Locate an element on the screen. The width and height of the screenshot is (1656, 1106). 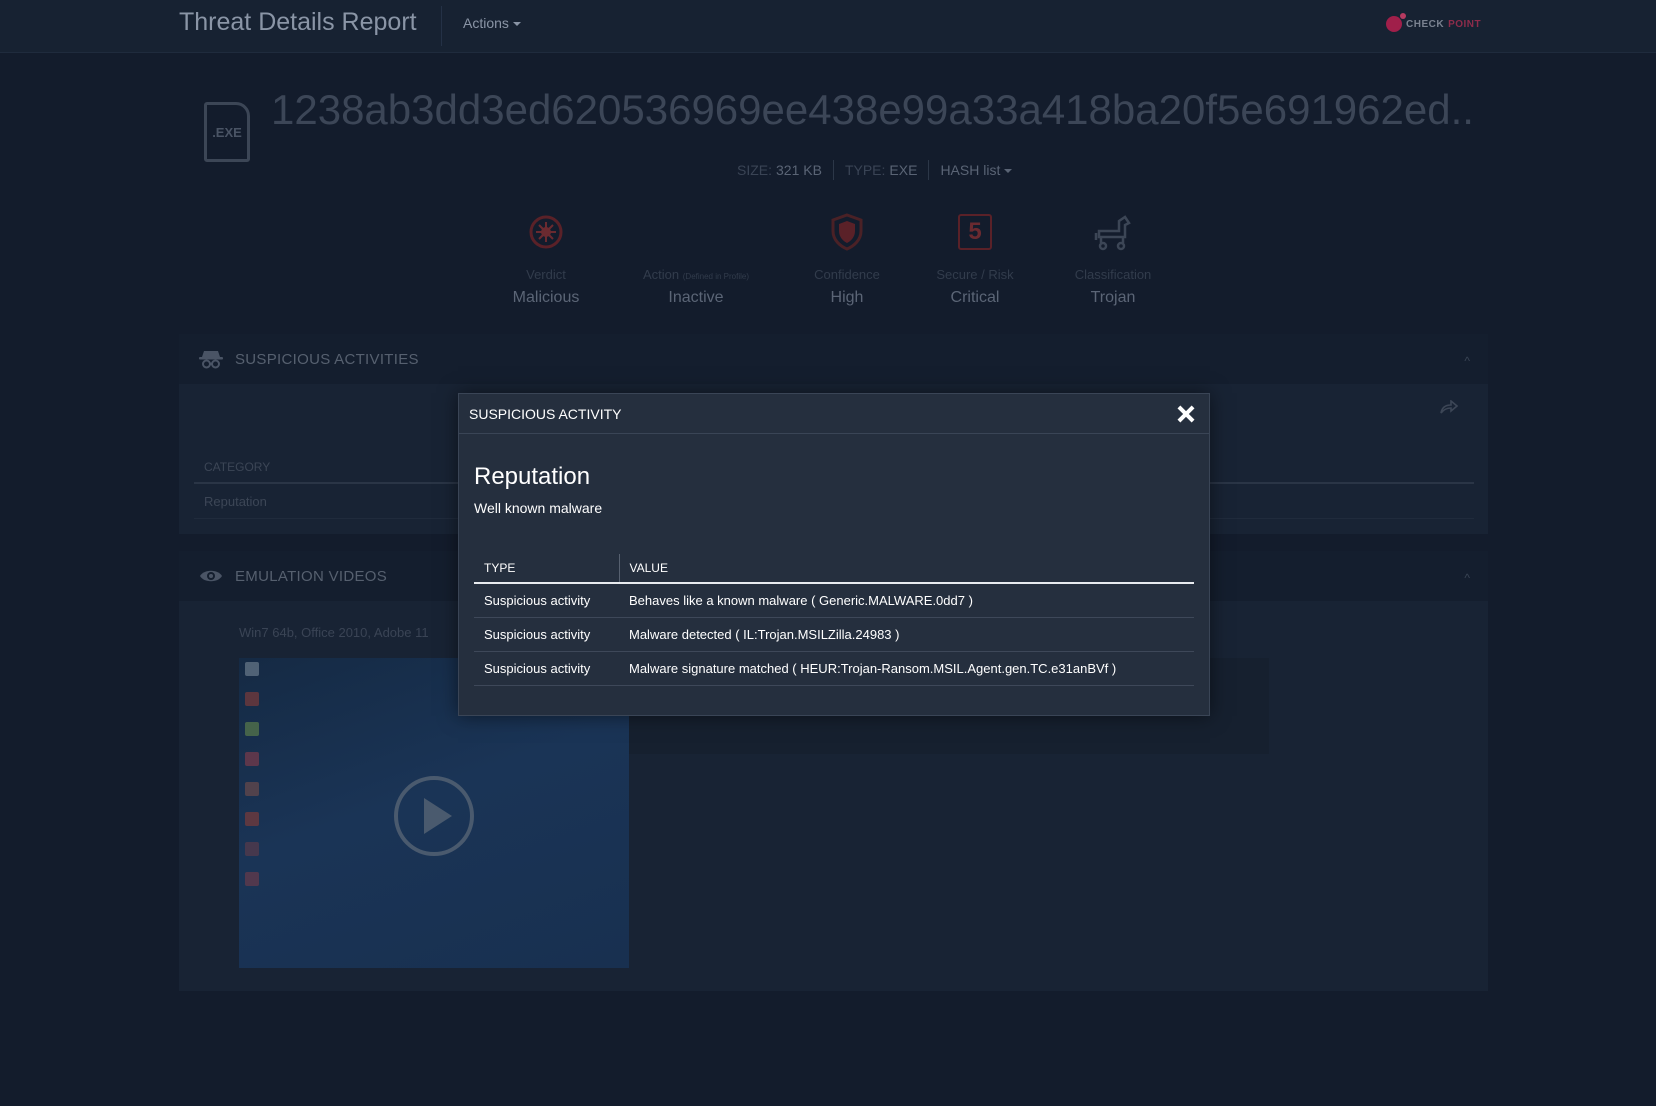
top-bar: Threat Details Report Actions CHECK POINT is located at coordinates (828, 26).